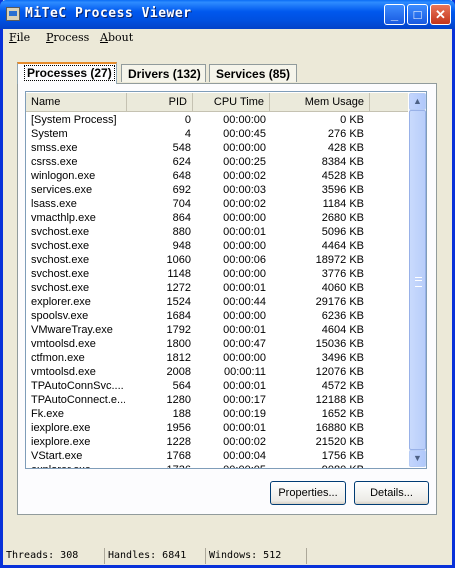 Image resolution: width=455 pixels, height=568 pixels. Describe the element at coordinates (181, 162) in the screenshot. I see `cell-pid: 624` at that location.